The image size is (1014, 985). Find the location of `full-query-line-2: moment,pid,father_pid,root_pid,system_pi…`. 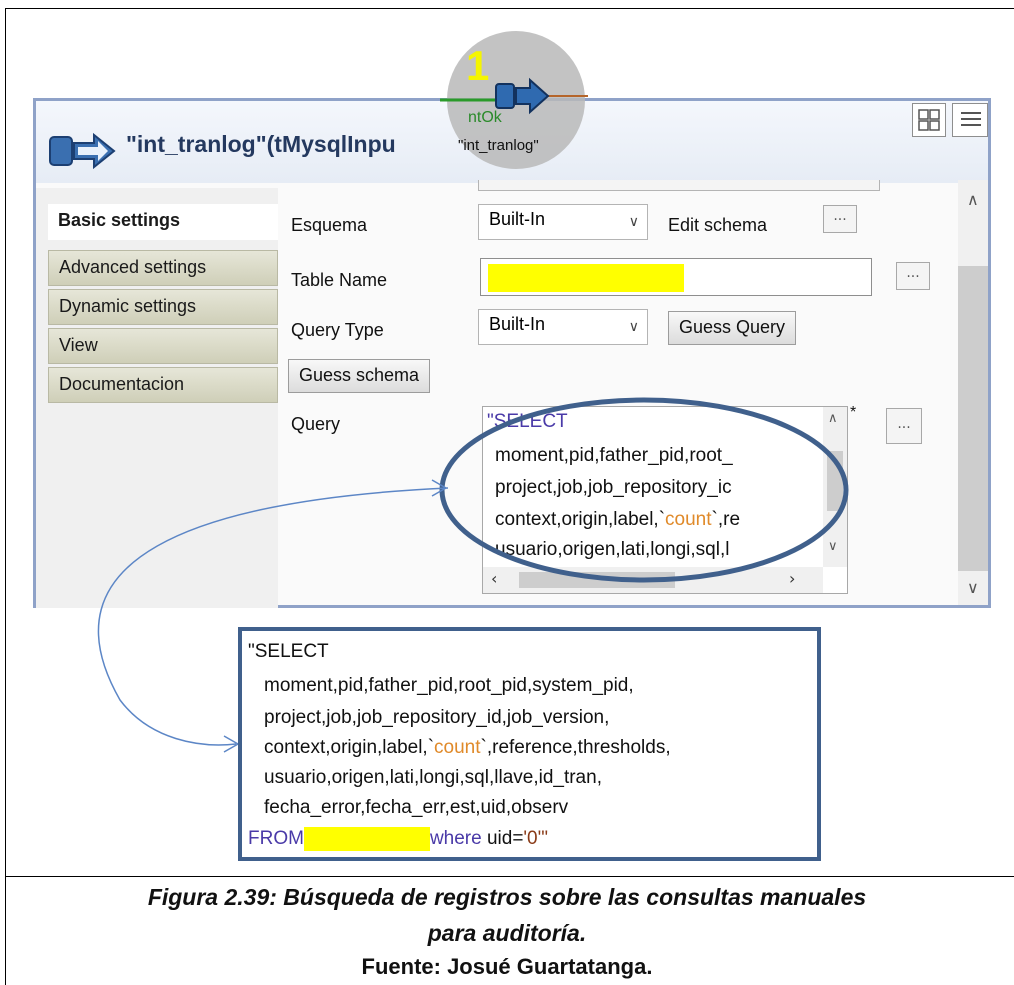

full-query-line-2: moment,pid,father_pid,root_pid,system_pi… is located at coordinates (449, 685).